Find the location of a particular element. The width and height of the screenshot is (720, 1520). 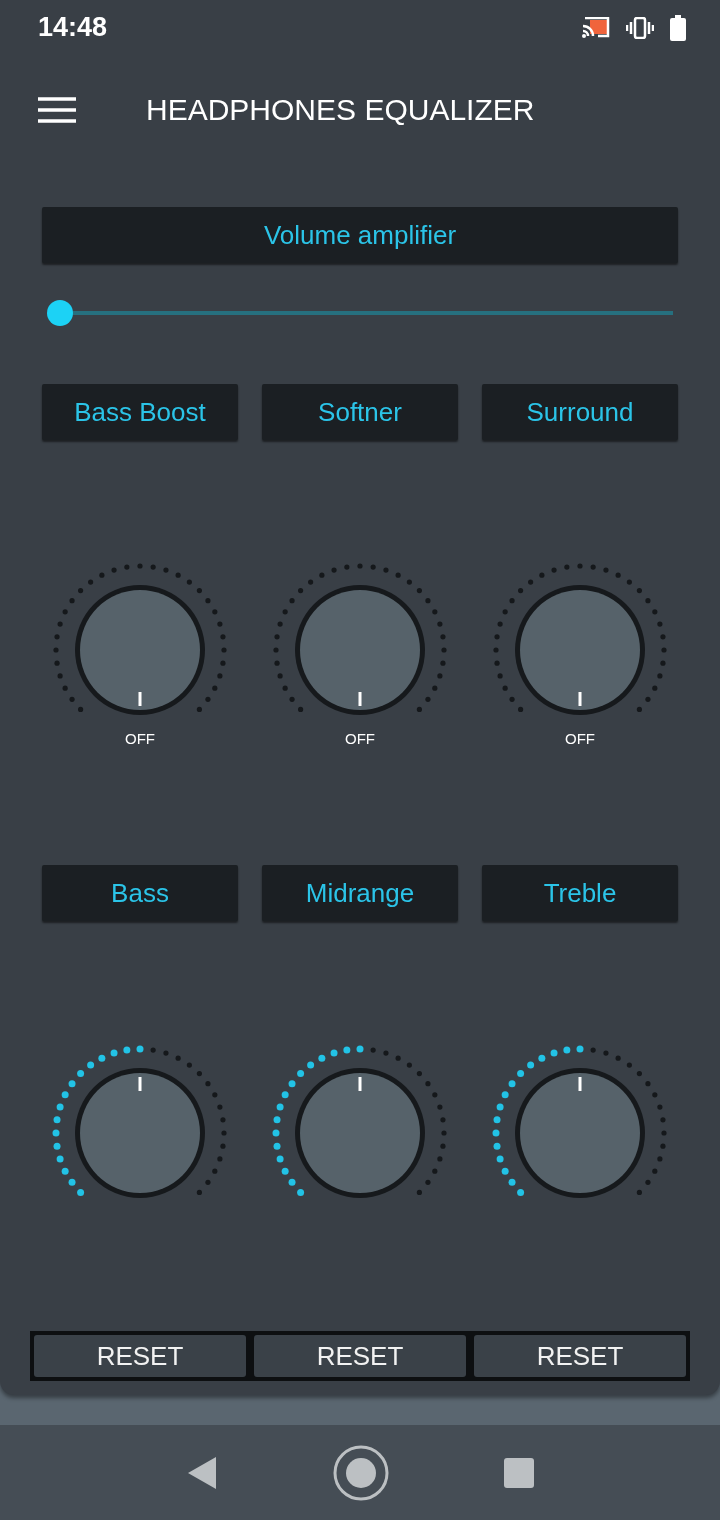

recents-icon is located at coordinates (519, 1472).